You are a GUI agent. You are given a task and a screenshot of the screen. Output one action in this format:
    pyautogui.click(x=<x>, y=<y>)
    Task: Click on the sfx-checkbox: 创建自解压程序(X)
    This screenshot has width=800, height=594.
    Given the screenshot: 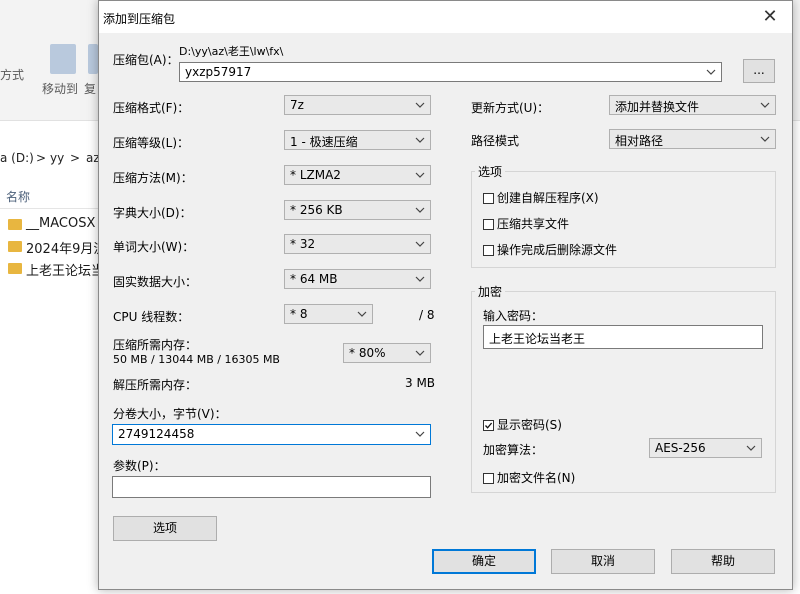 What is the action you would take?
    pyautogui.click(x=541, y=197)
    